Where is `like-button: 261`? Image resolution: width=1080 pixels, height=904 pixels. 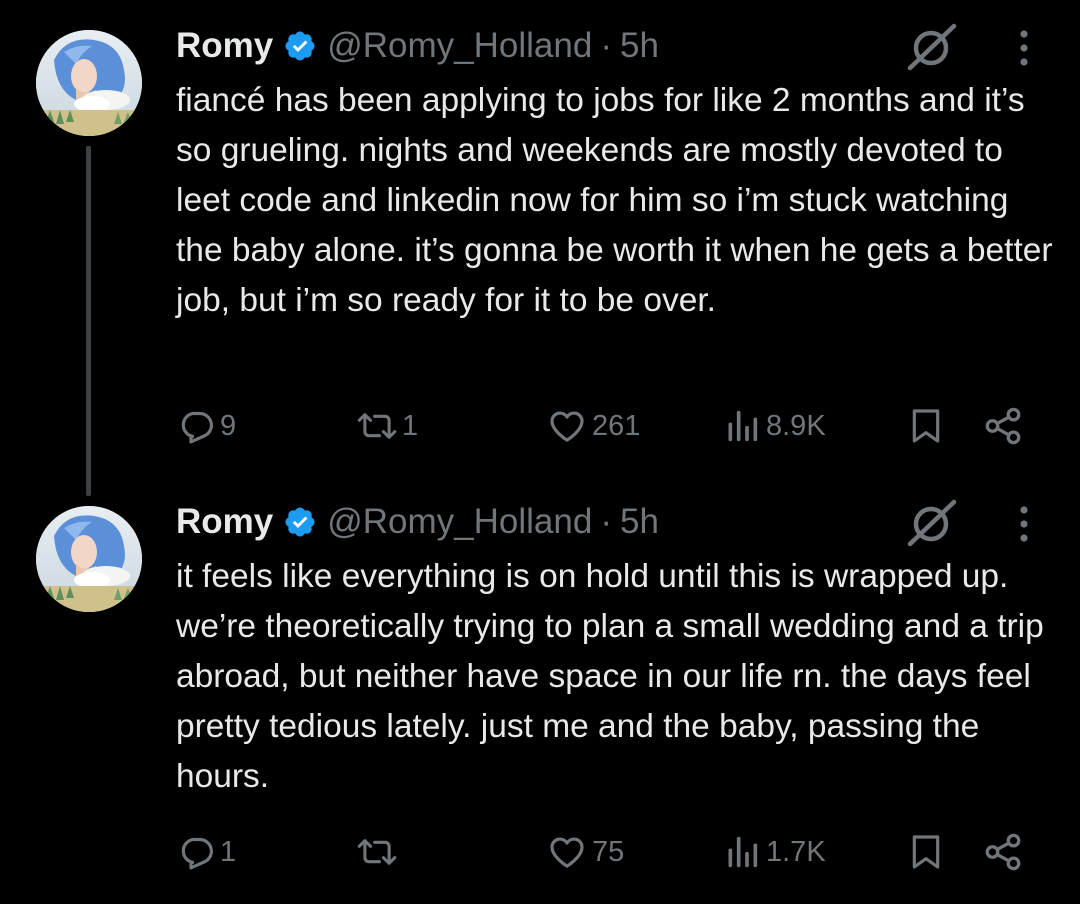 like-button: 261 is located at coordinates (593, 426).